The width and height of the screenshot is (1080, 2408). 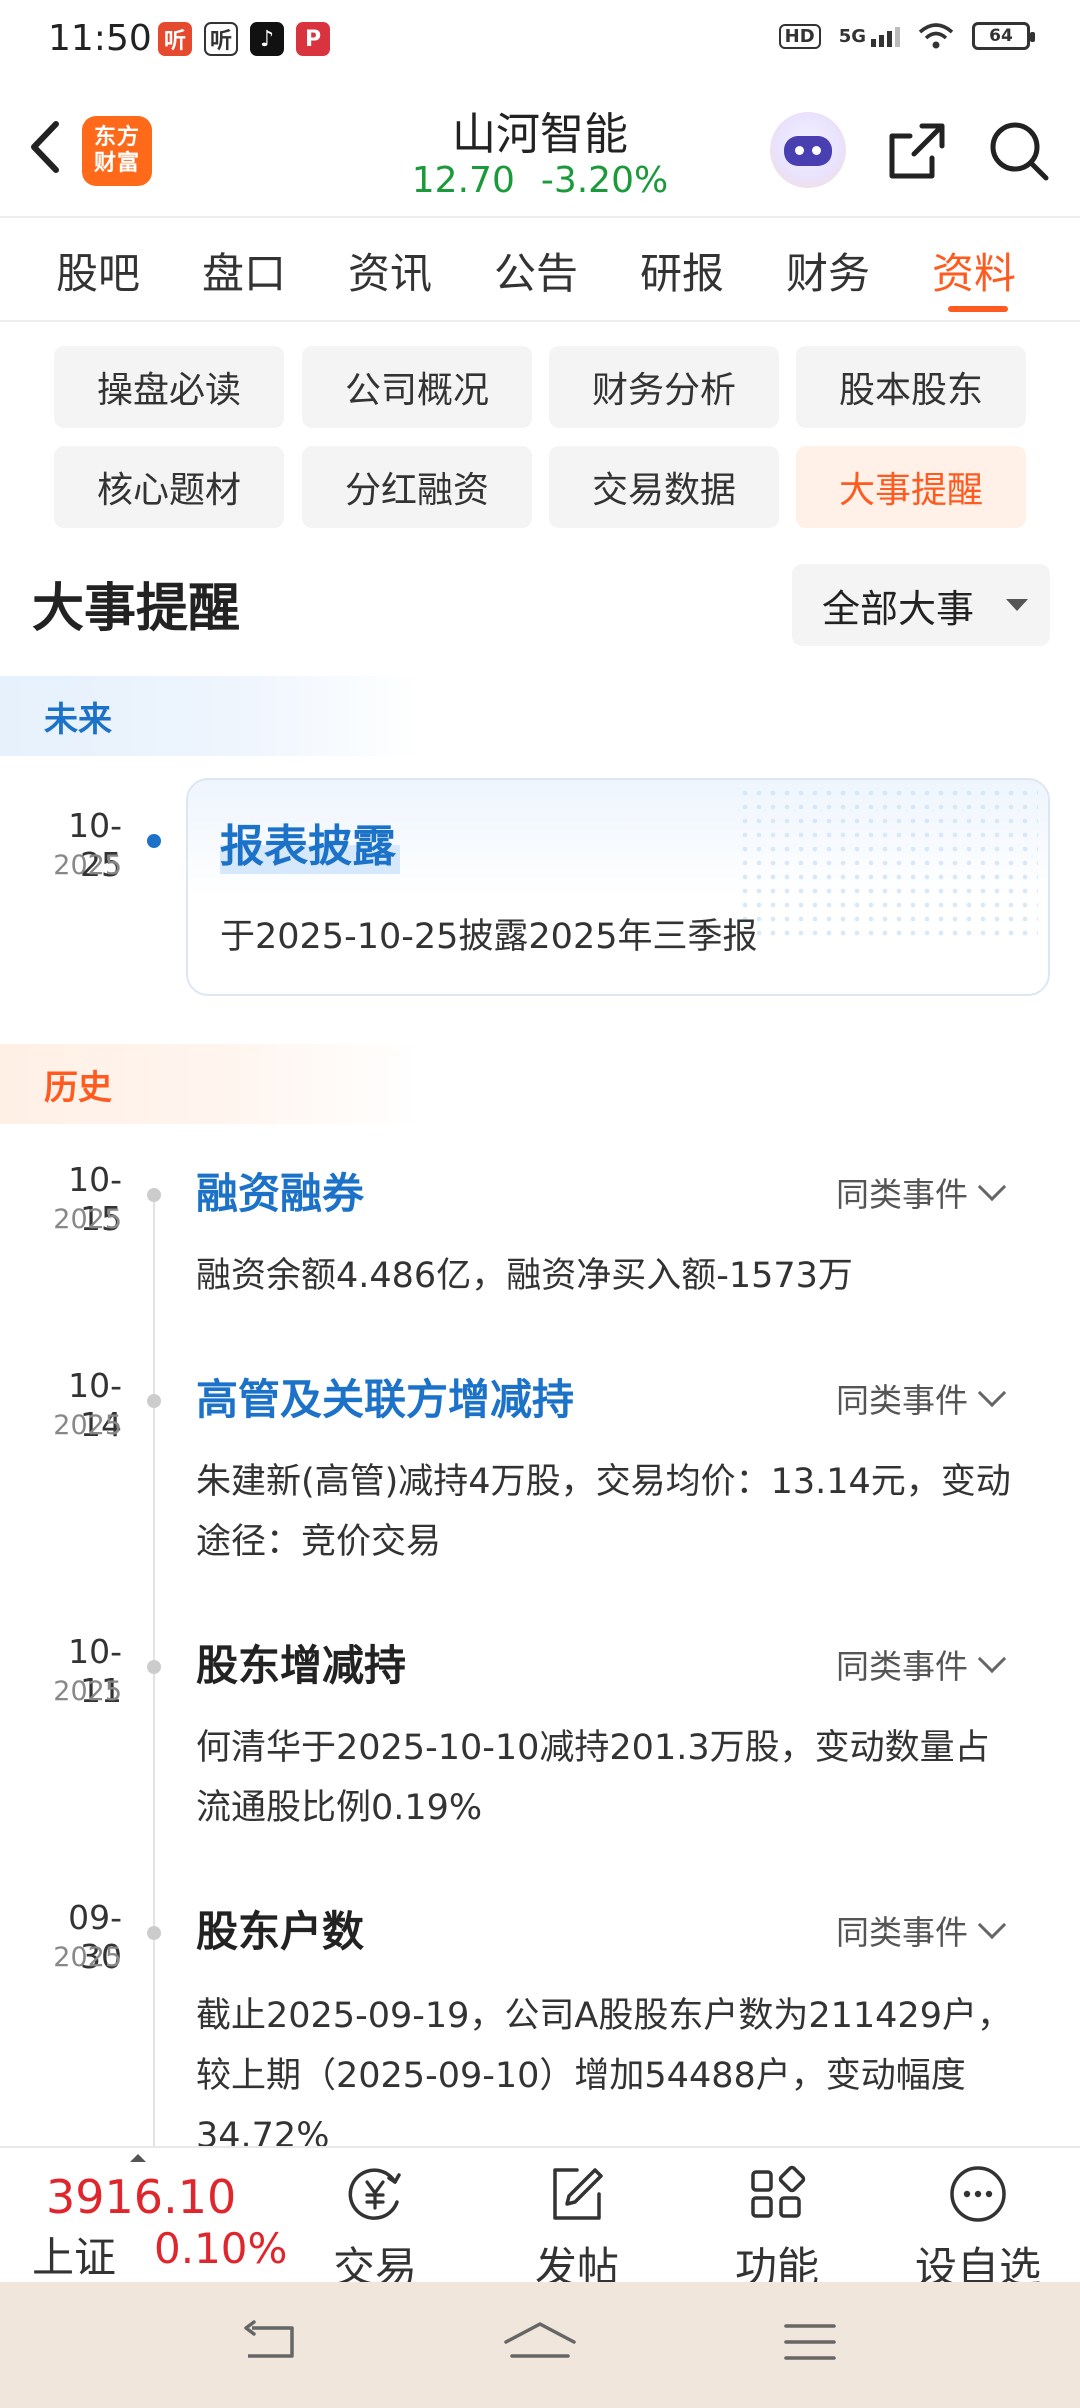 I want to click on active-tab-indicator, so click(x=978, y=309).